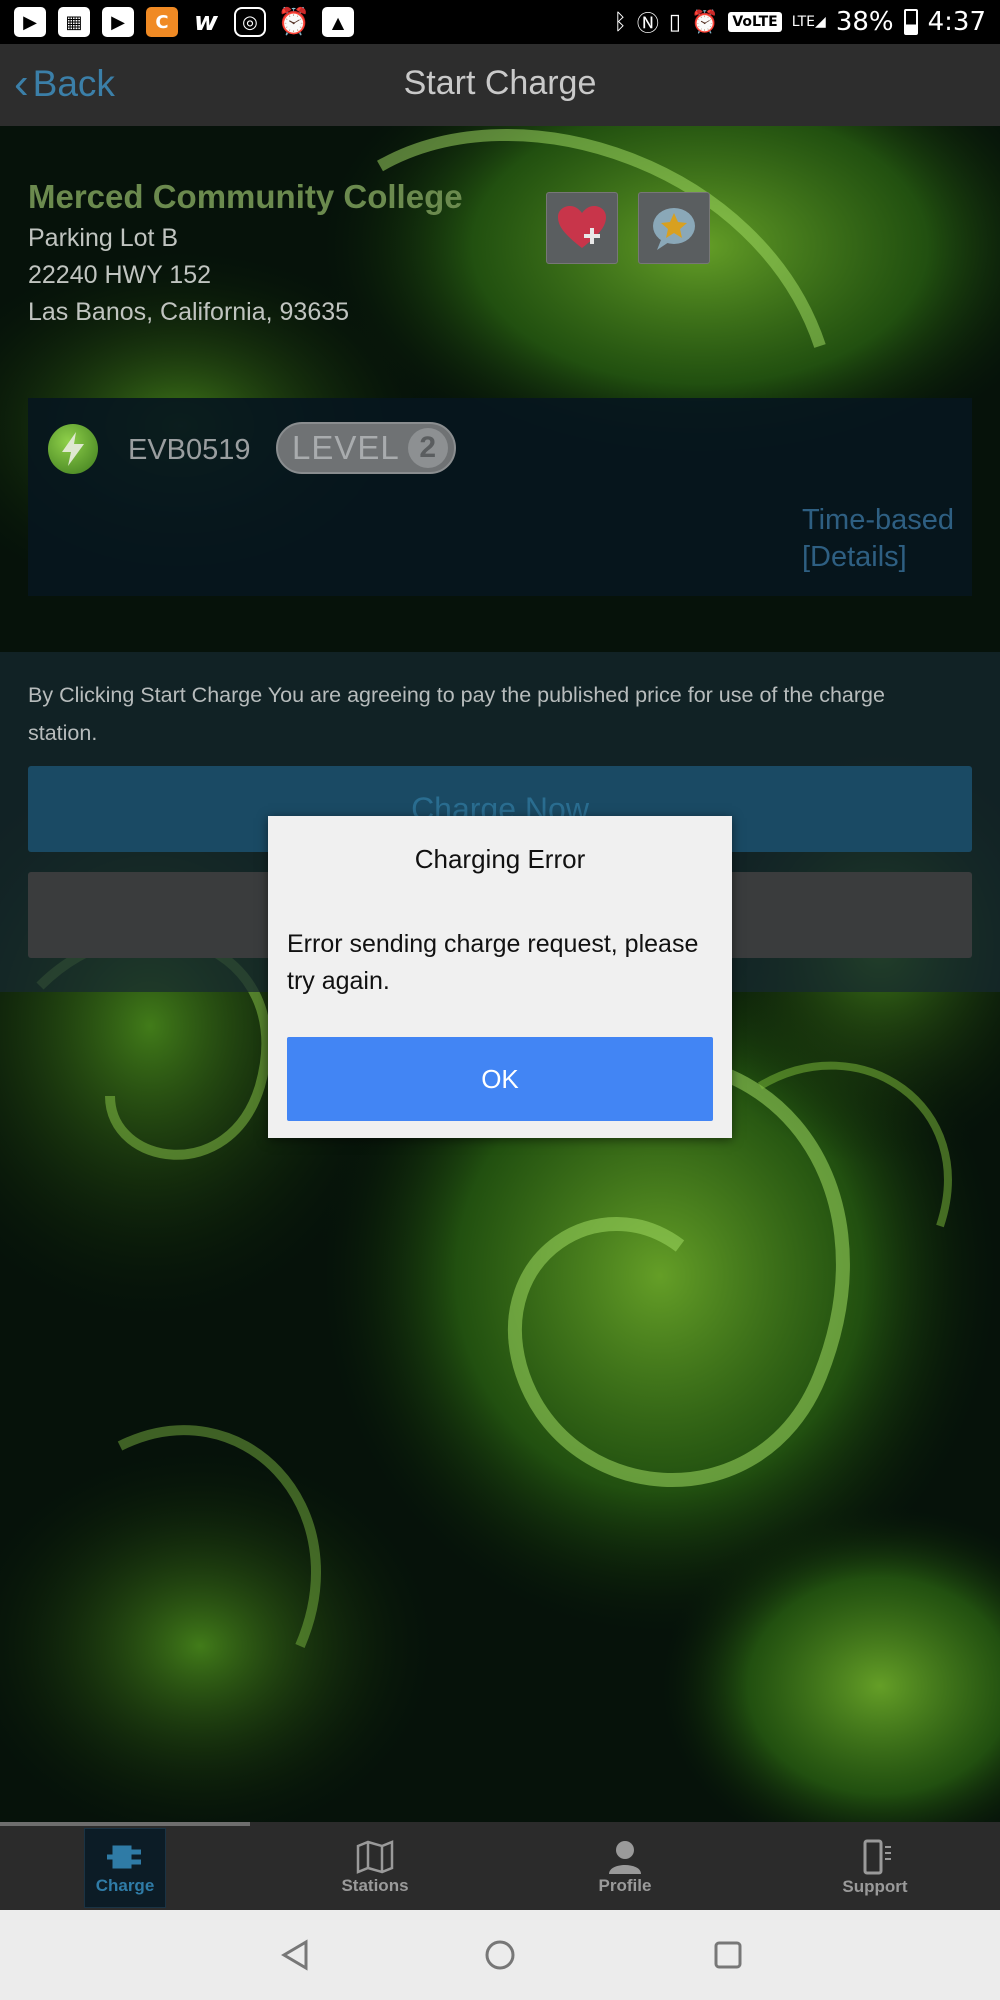 The height and width of the screenshot is (2000, 1000). Describe the element at coordinates (910, 22) in the screenshot. I see `battery-icon` at that location.